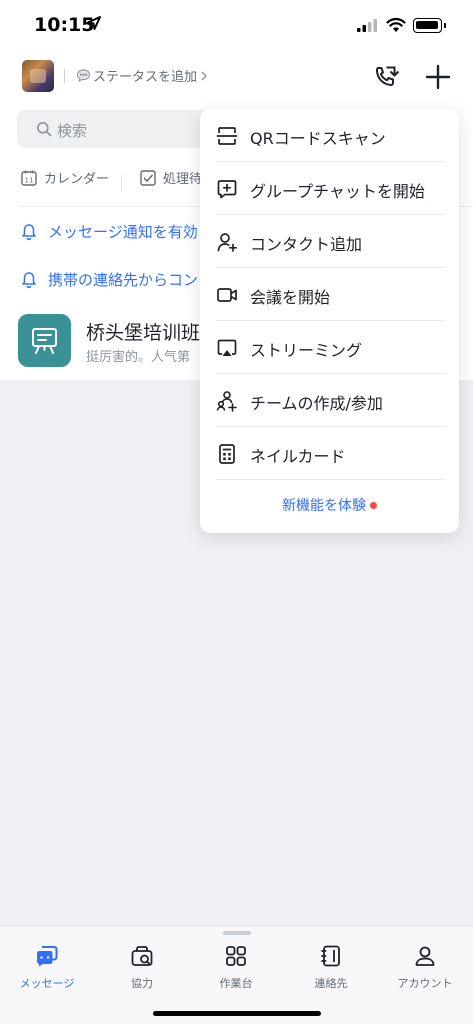 The height and width of the screenshot is (1024, 473). I want to click on location-arrow-icon, so click(94, 23).